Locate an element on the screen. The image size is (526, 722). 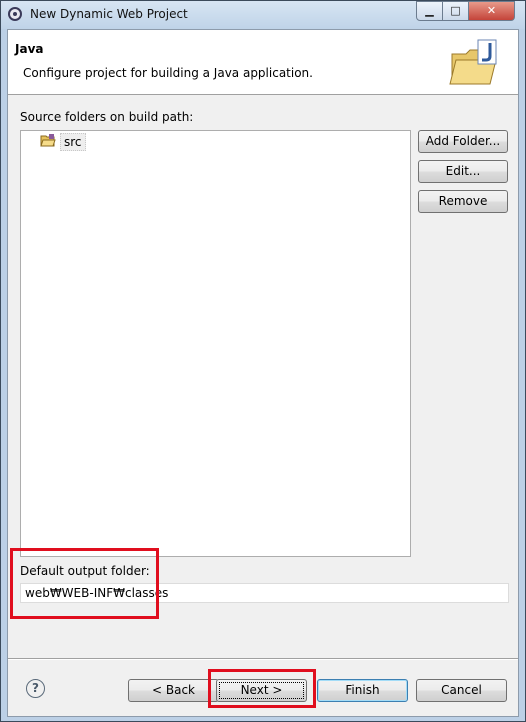
source-folders-label: Source folders on build path: is located at coordinates (107, 117).